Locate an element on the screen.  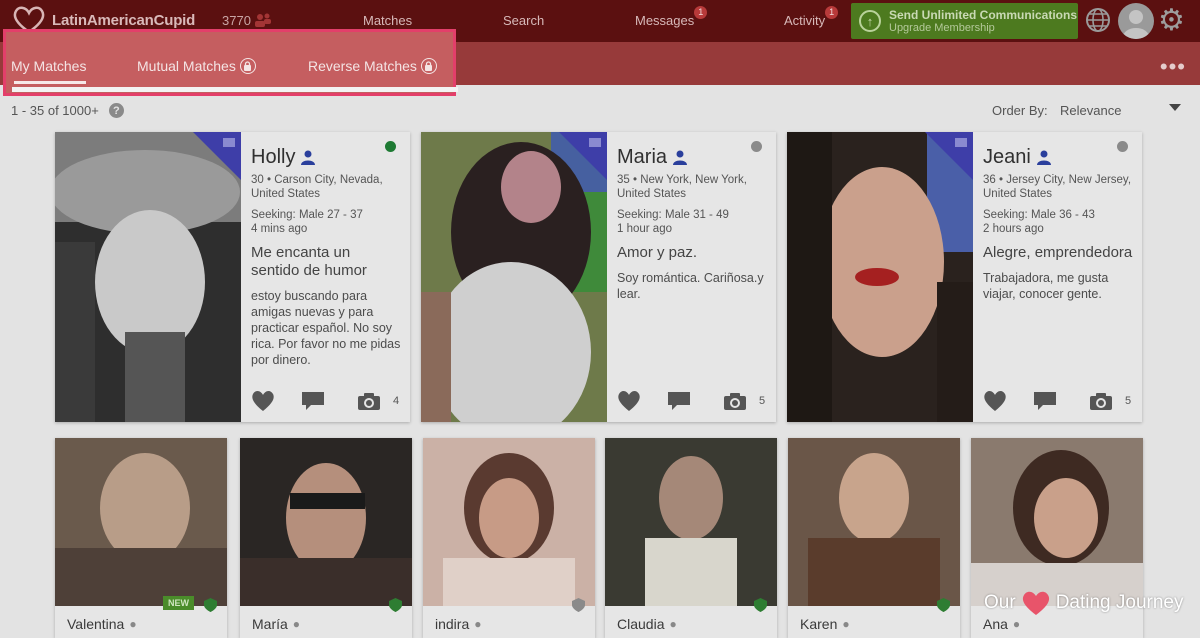
photo-count: 4 is located at coordinates (396, 401).